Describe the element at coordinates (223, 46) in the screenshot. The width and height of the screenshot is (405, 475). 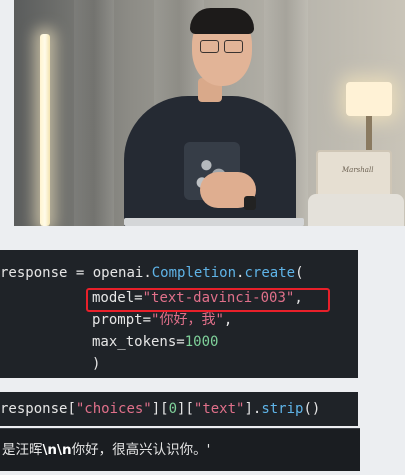
I see `glasses` at that location.